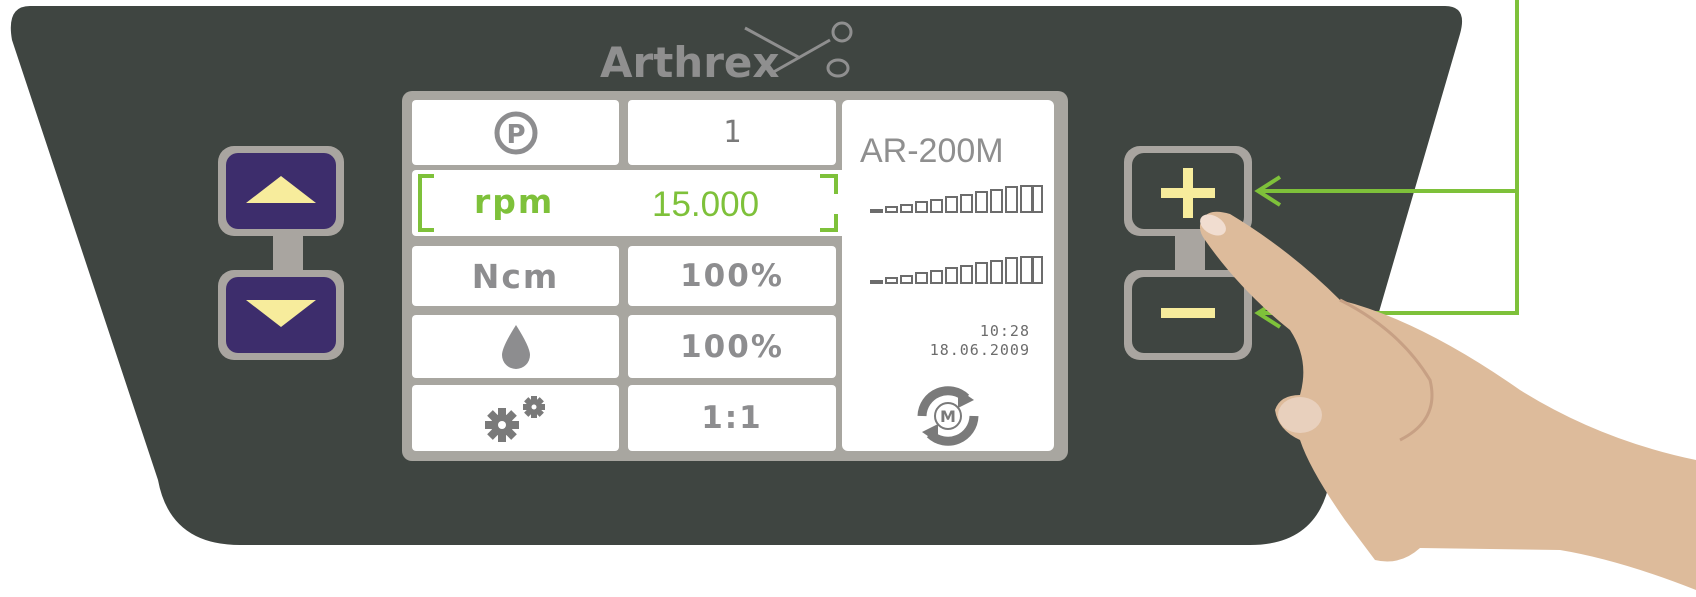  I want to click on torque-value: 100%, so click(732, 276).